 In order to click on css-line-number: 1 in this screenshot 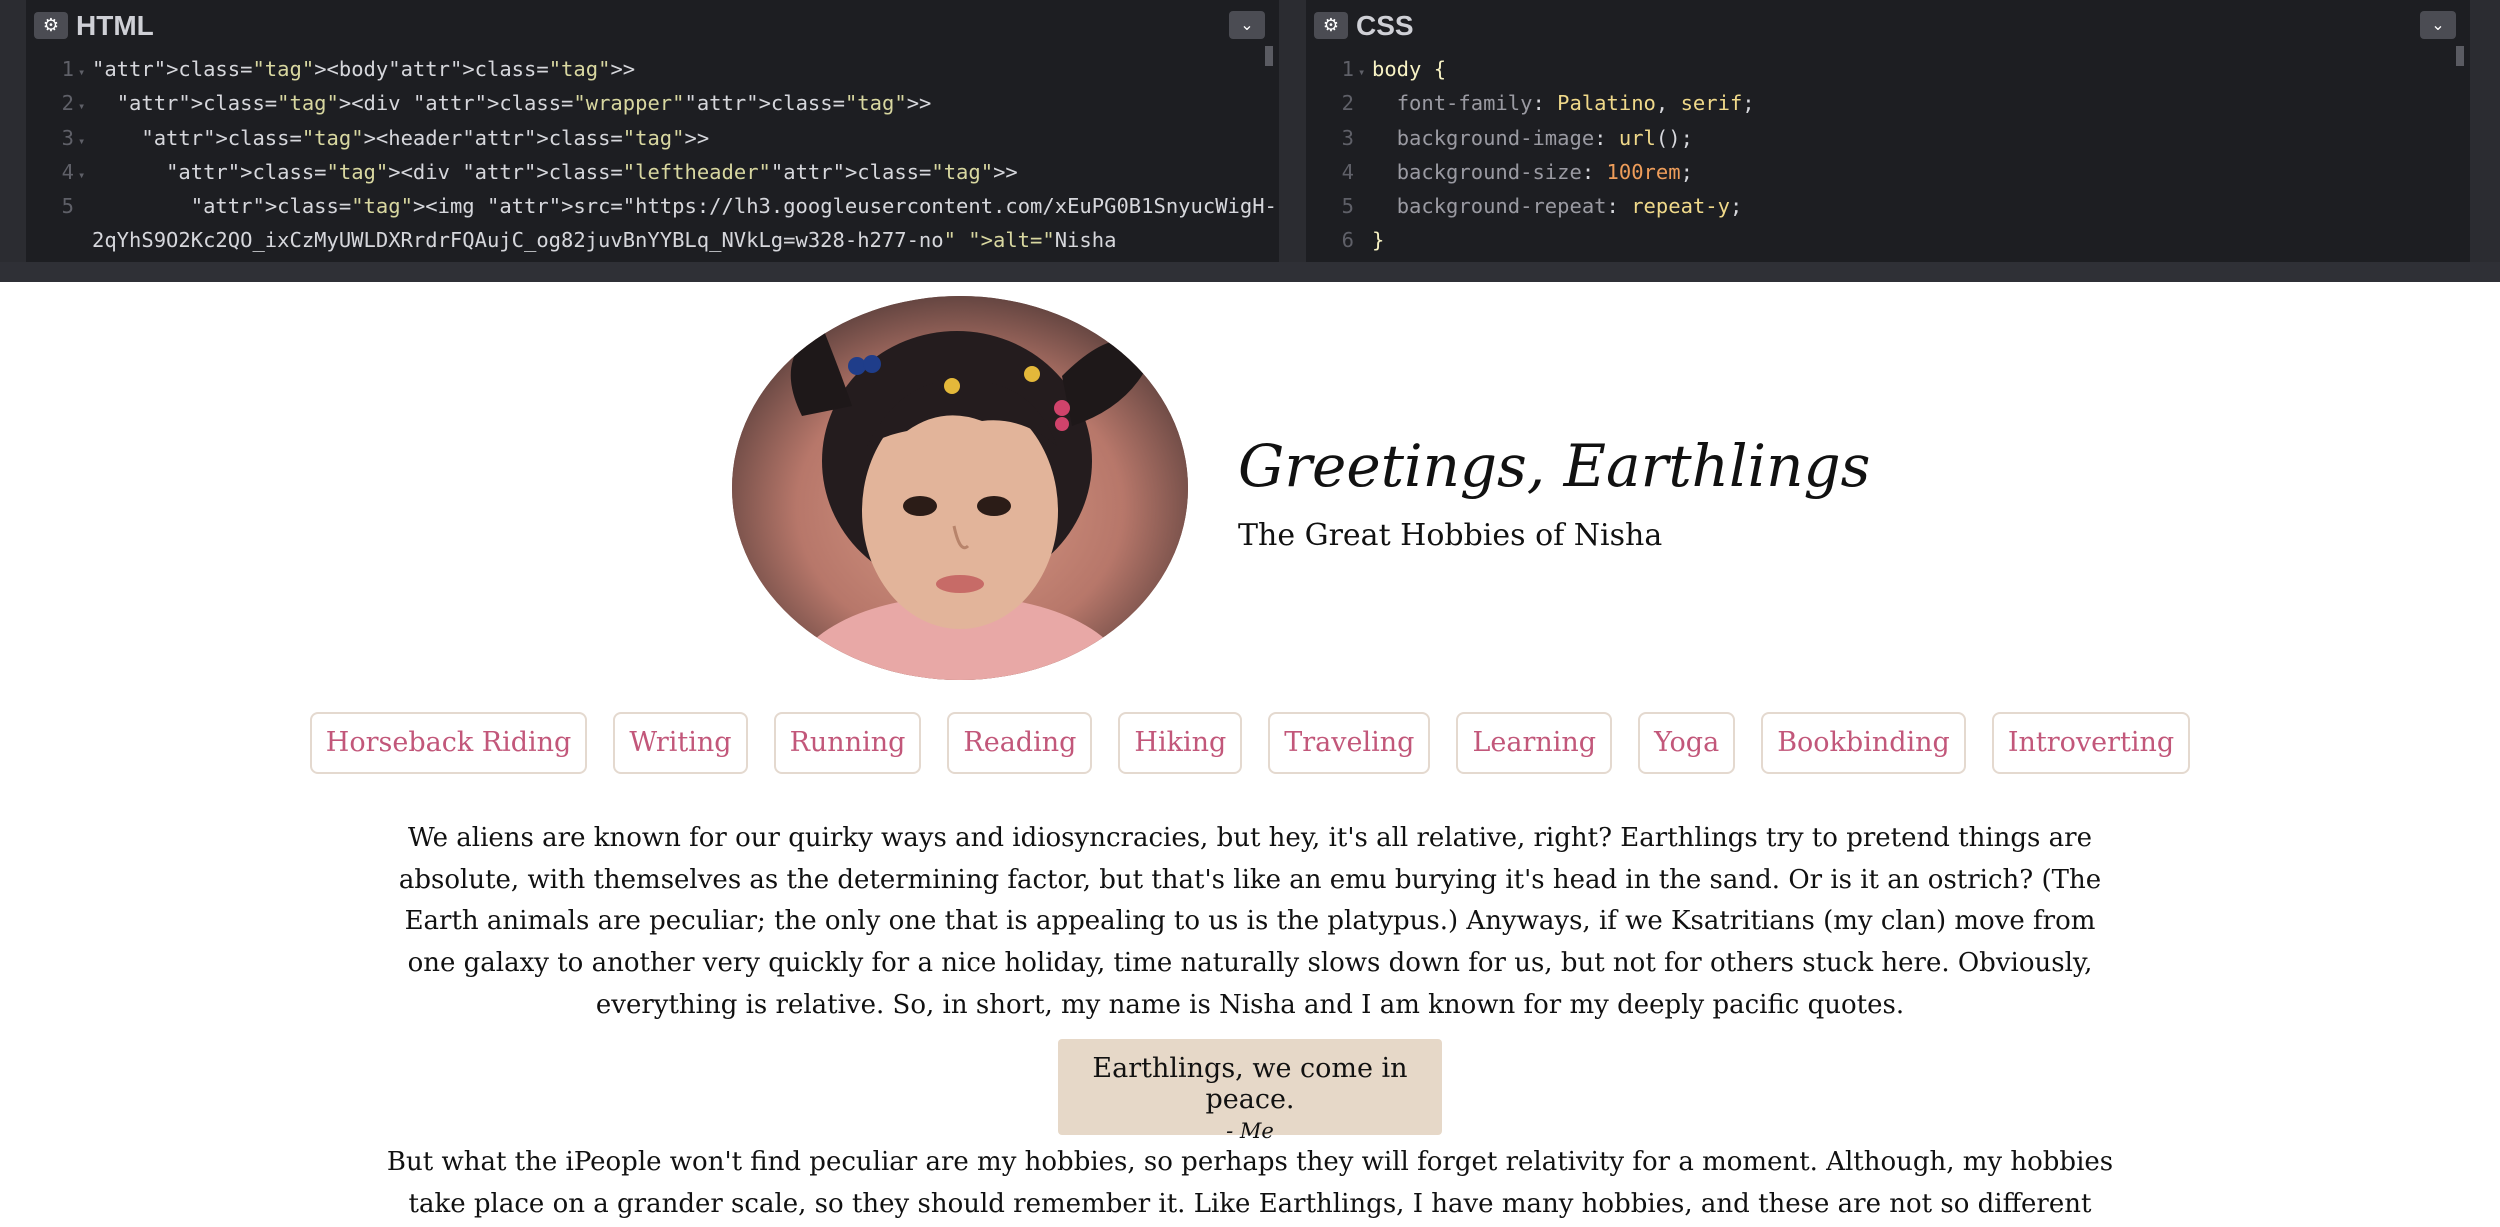, I will do `click(1347, 69)`.